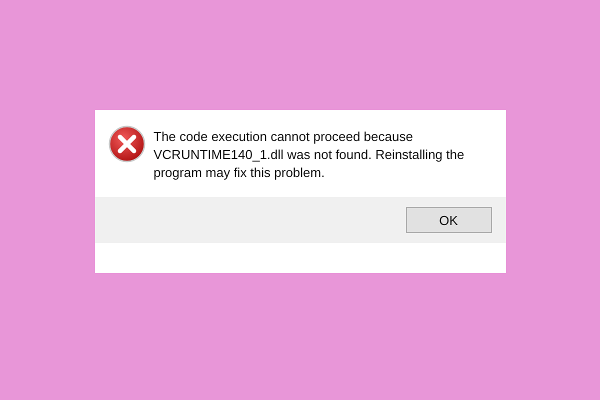 This screenshot has width=600, height=400. What do you see at coordinates (127, 144) in the screenshot?
I see `error-icon` at bounding box center [127, 144].